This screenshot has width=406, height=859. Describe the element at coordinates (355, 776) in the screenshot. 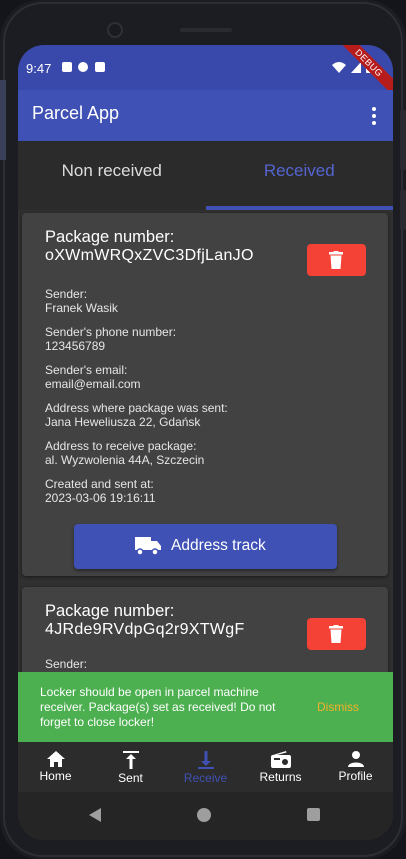

I see `nav-profile-label: Profile` at that location.